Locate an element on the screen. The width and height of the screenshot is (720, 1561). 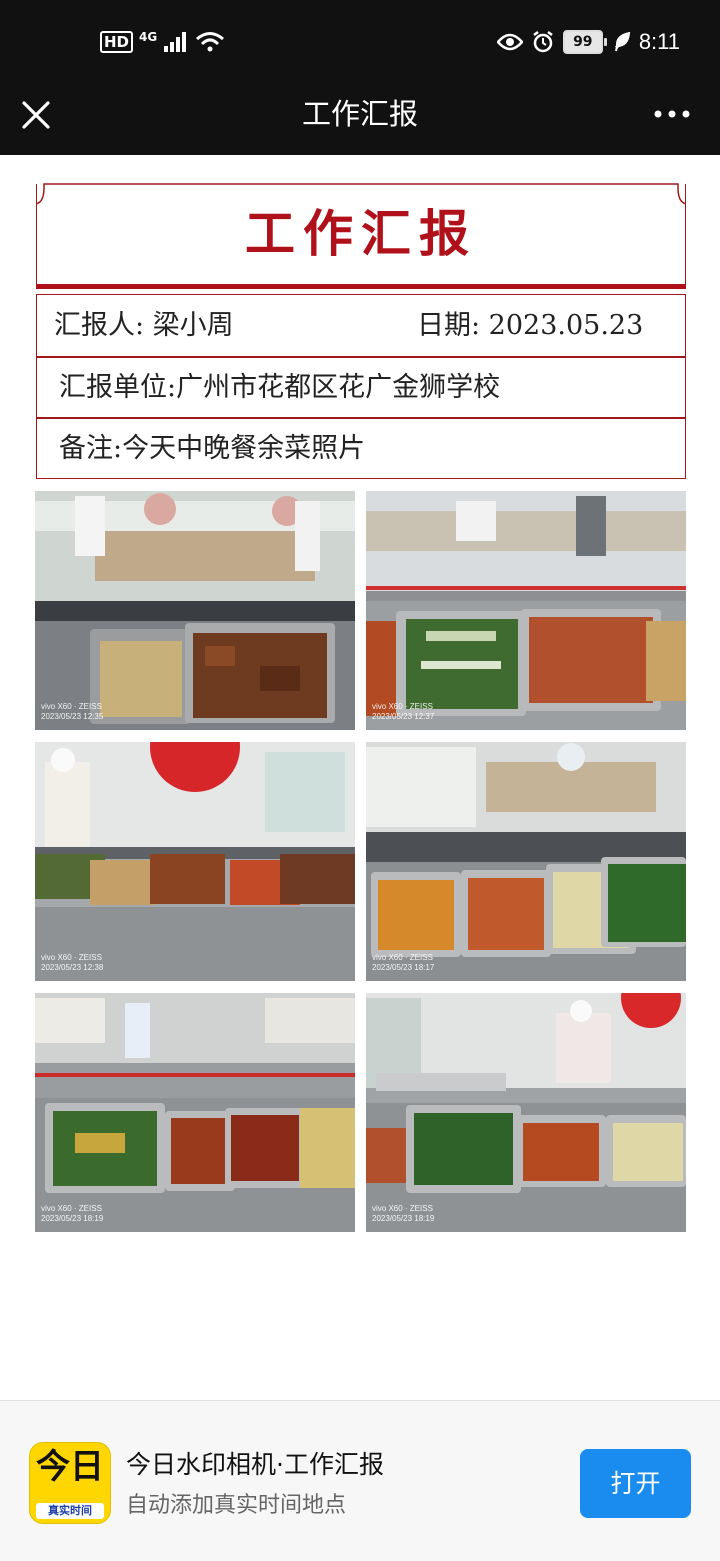
unit-row: 汇报单位:广州市花都区花广金狮学校 is located at coordinates (361, 387).